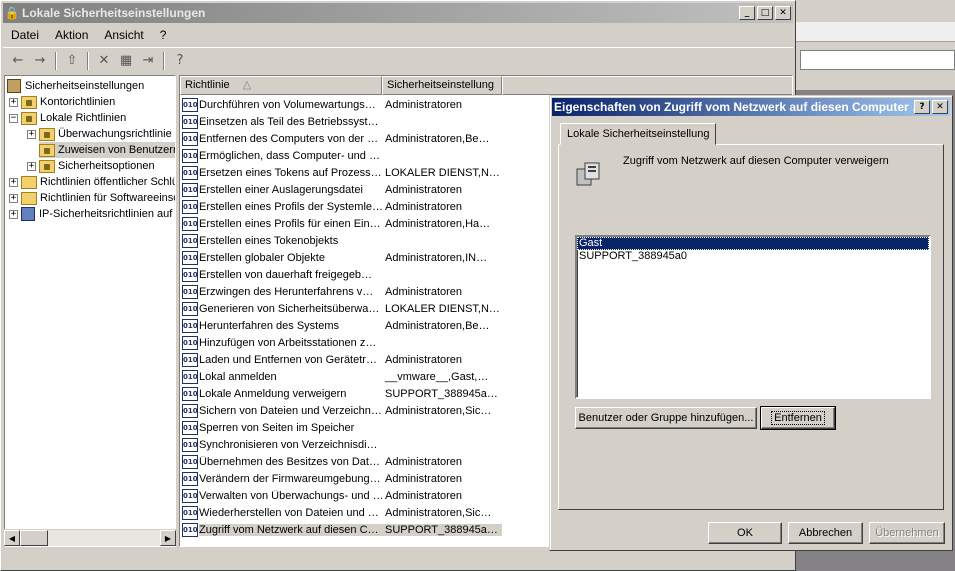 The height and width of the screenshot is (571, 955). I want to click on remove-button: Entfernen, so click(798, 418).